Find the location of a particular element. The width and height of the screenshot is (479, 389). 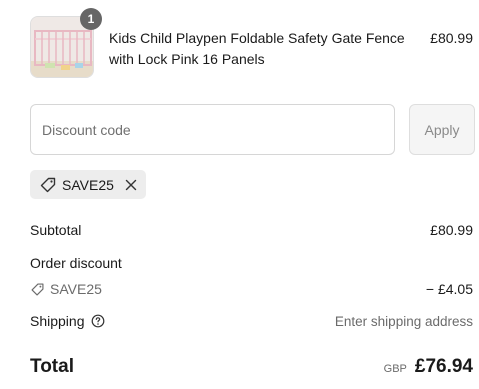

subtotal-label: Subtotal is located at coordinates (56, 230).